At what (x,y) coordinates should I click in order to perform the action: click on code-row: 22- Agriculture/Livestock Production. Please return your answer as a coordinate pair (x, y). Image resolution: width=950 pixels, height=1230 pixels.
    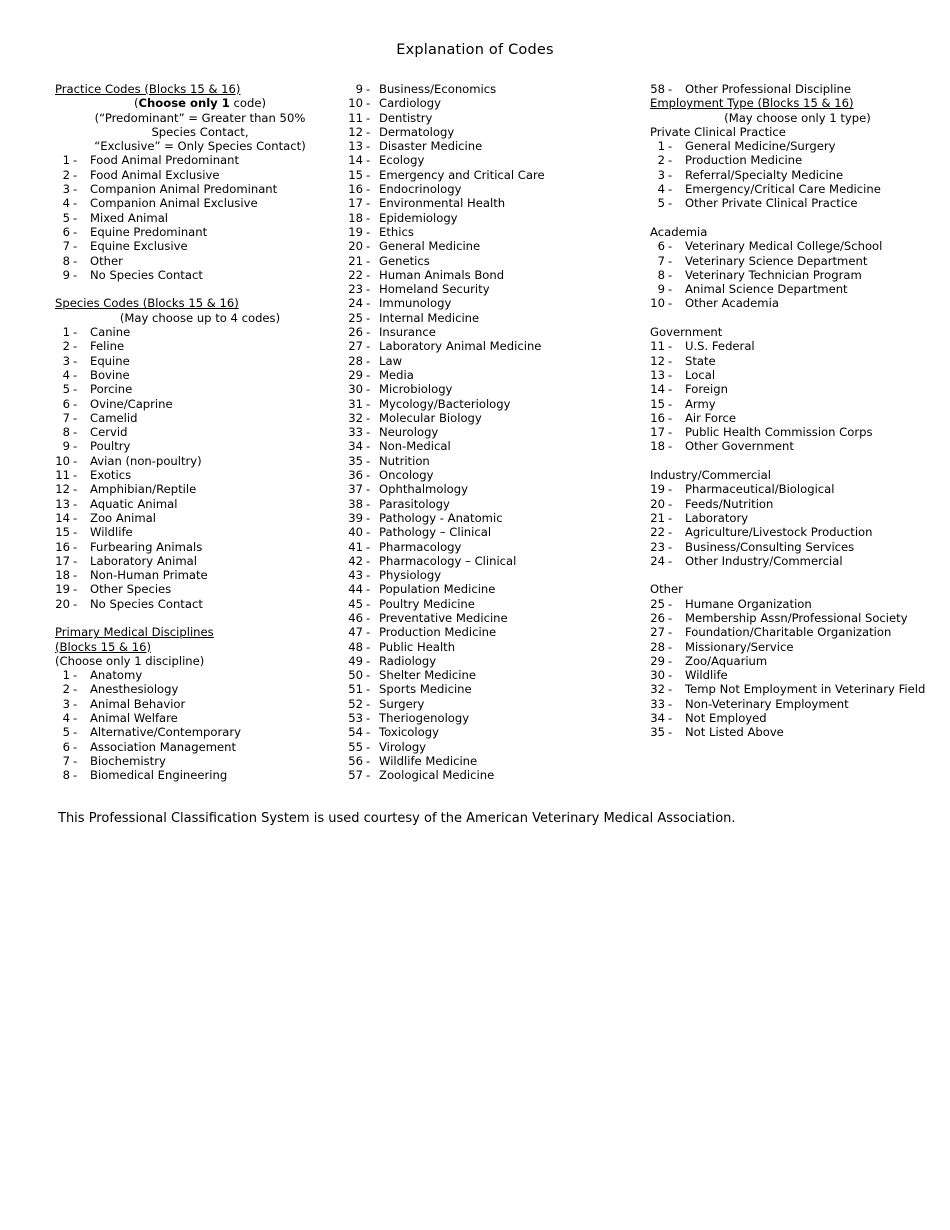
    Looking at the image, I should click on (797, 532).